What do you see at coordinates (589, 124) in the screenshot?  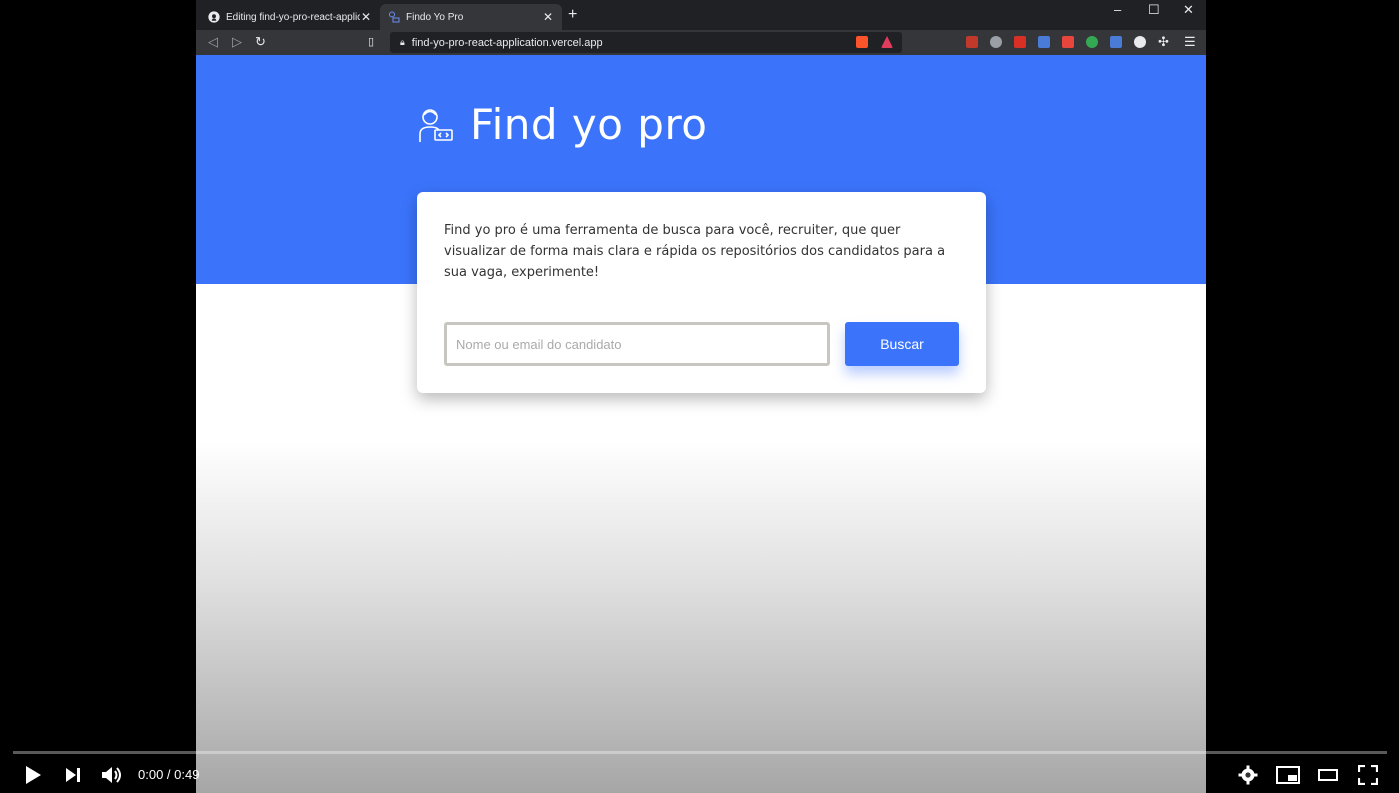 I see `brand-name: Find yo pro` at bounding box center [589, 124].